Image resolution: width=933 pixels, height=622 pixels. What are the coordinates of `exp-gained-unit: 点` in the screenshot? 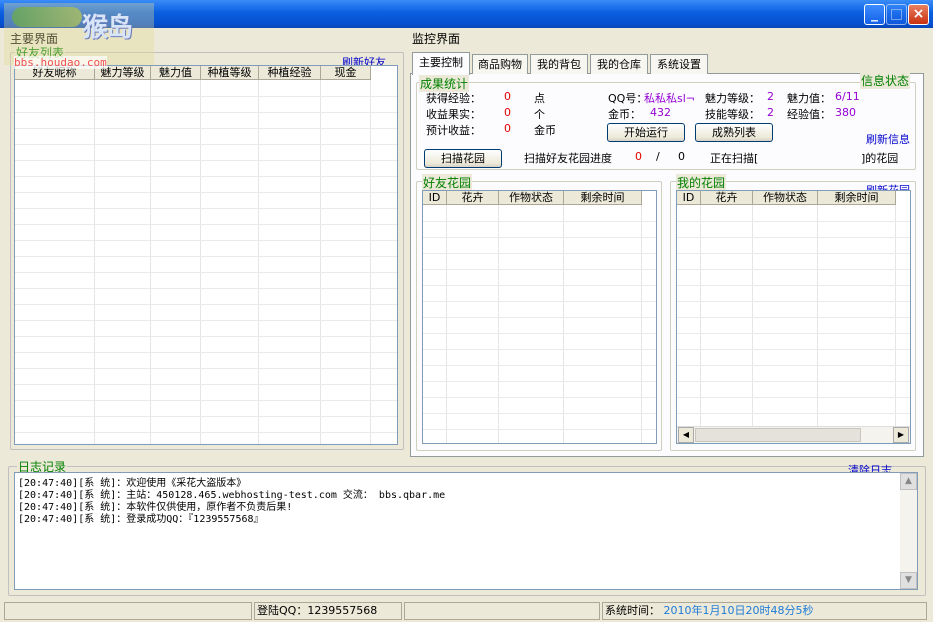 It's located at (539, 98).